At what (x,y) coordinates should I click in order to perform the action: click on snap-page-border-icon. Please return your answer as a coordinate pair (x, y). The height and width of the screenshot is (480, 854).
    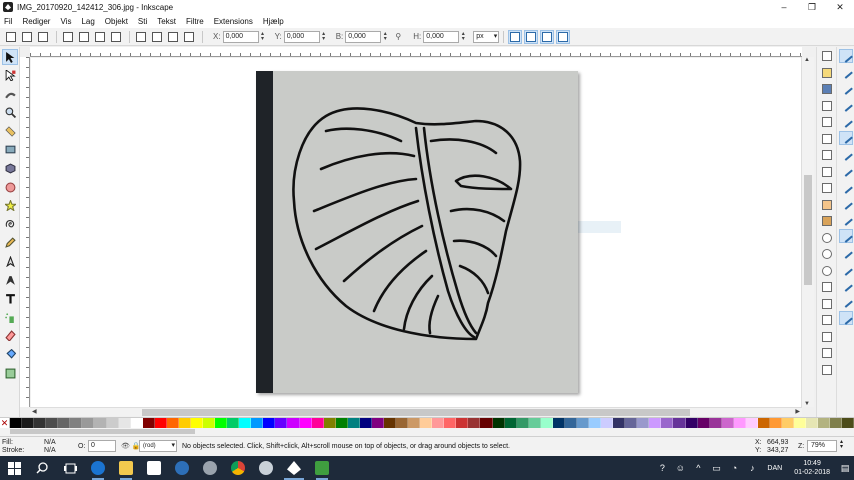
    Looking at the image, I should click on (846, 285).